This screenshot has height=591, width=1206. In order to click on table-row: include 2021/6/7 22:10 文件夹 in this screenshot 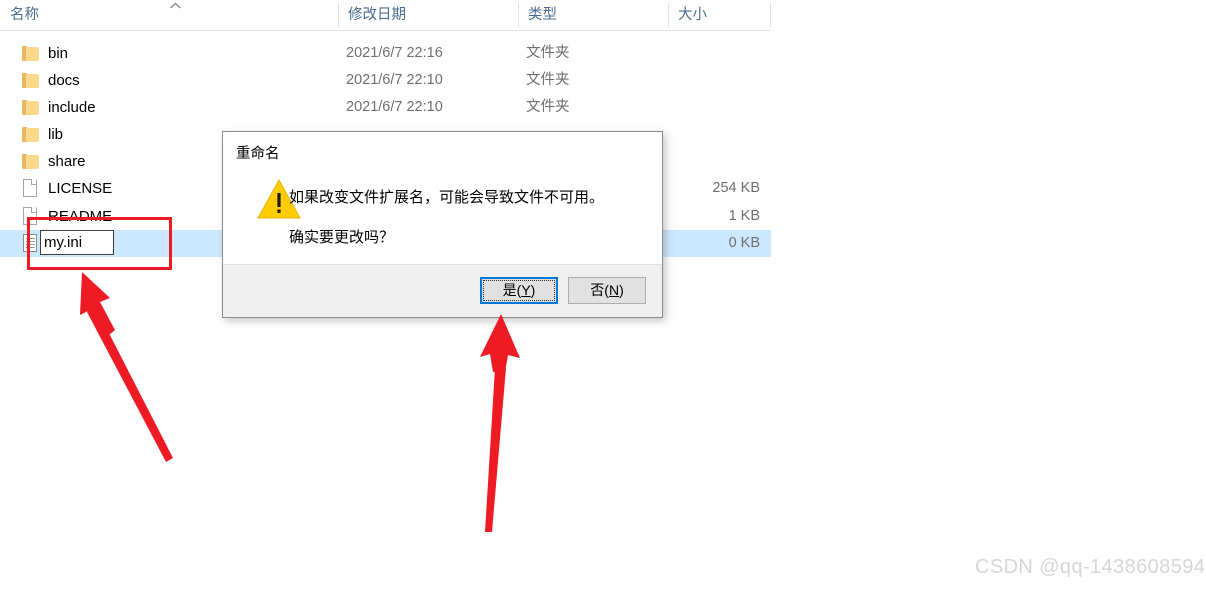, I will do `click(385, 107)`.